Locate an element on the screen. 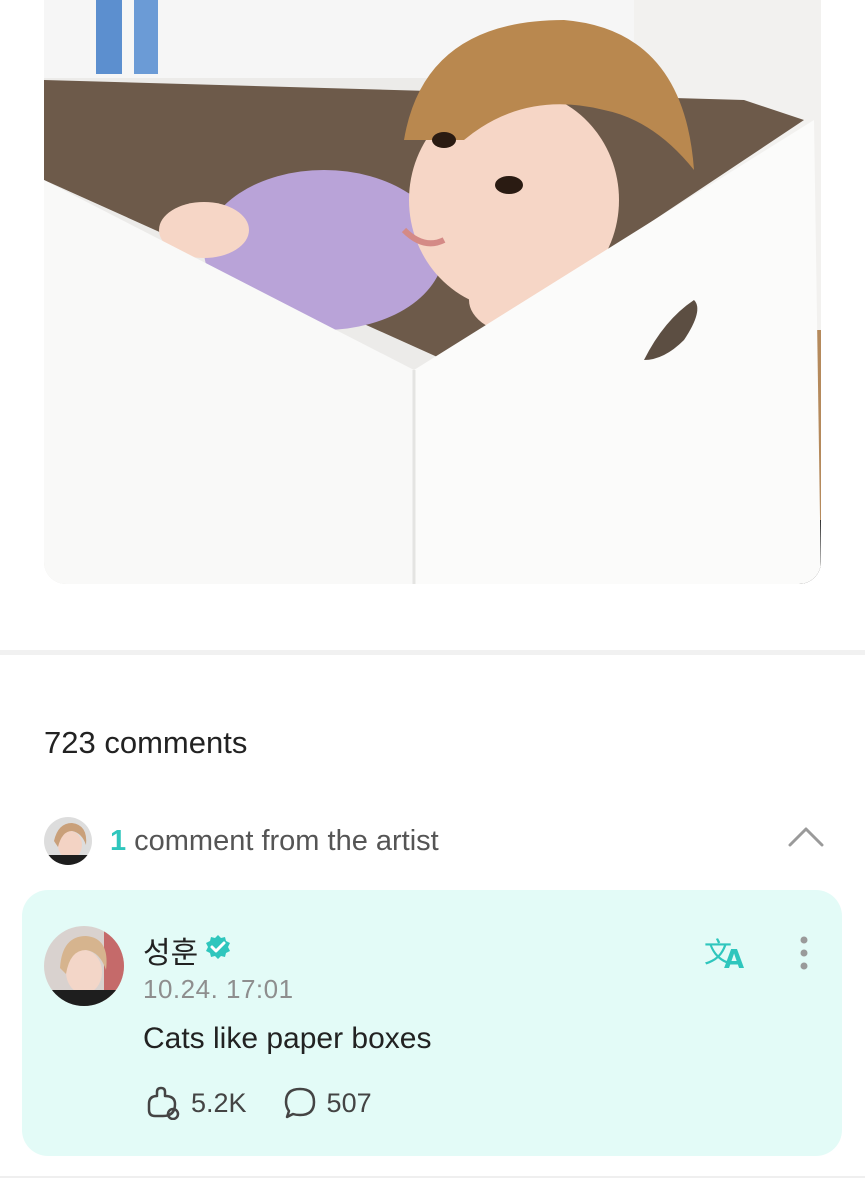  comments-count: 723 comments is located at coordinates (146, 742).